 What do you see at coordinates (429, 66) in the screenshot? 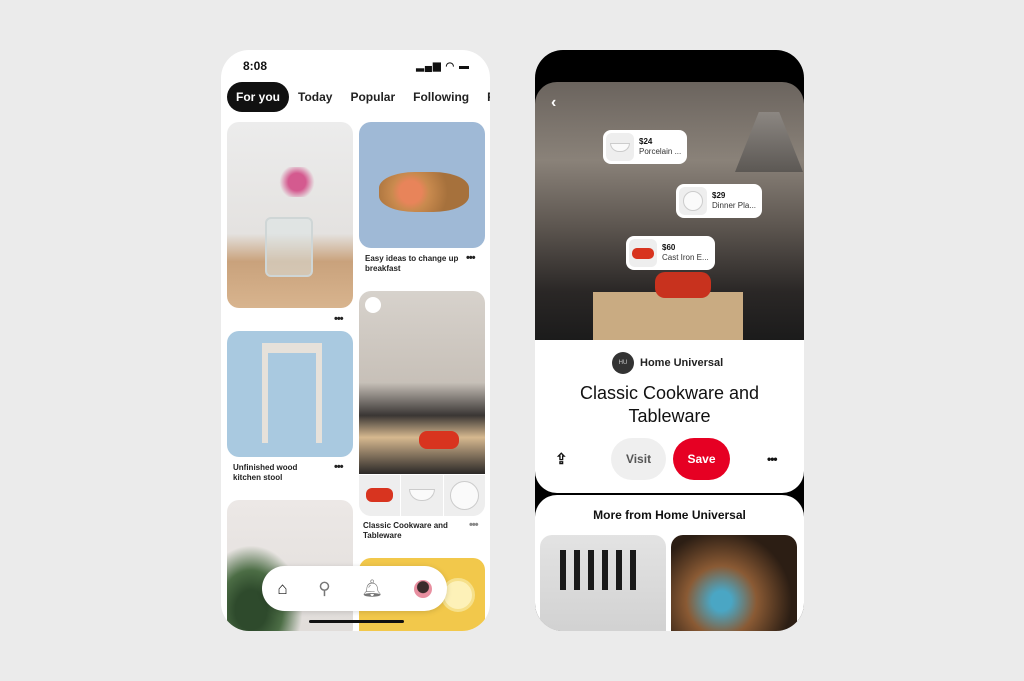
I see `signal-icon: ▂▄▆` at bounding box center [429, 66].